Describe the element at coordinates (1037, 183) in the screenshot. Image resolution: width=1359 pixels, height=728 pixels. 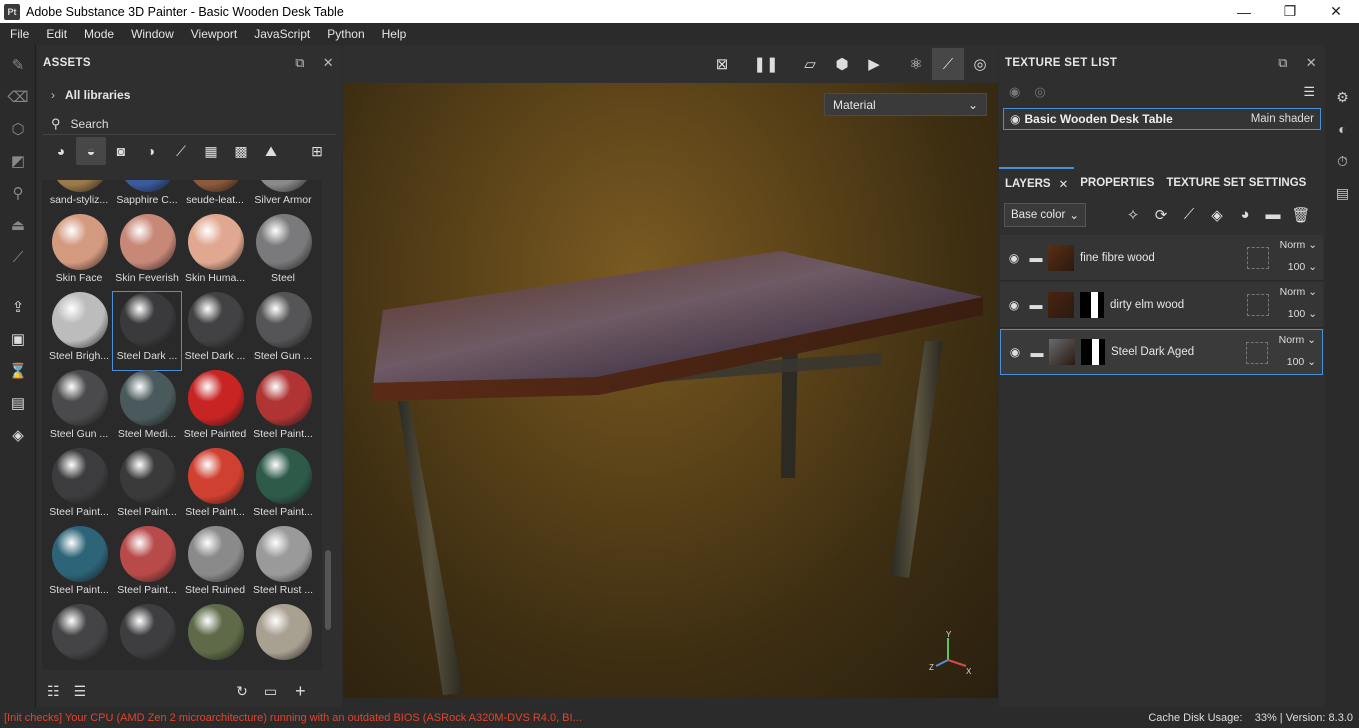
I see `tab-layers: LAYERS ✕` at that location.